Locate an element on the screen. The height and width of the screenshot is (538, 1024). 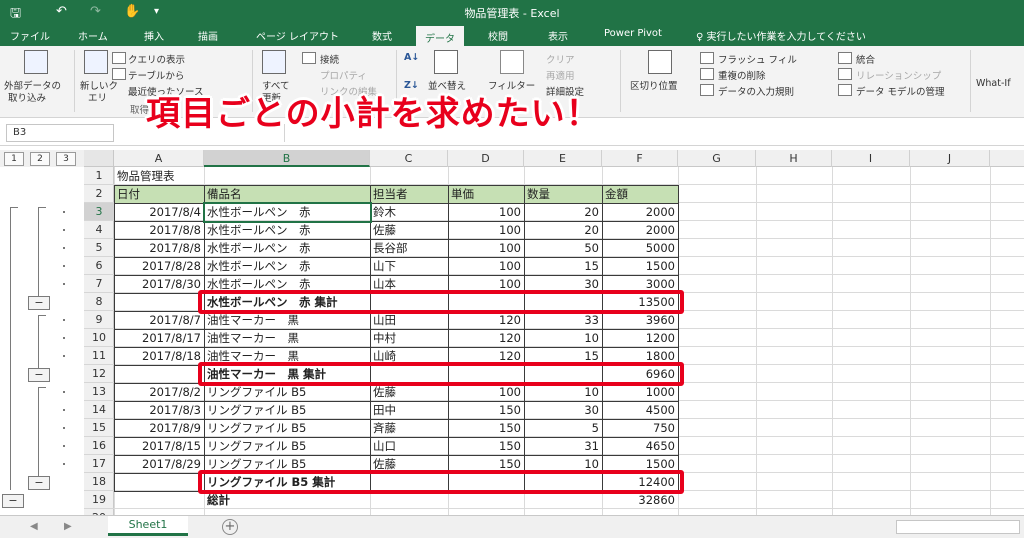
row-header: 14 is located at coordinates (99, 410).